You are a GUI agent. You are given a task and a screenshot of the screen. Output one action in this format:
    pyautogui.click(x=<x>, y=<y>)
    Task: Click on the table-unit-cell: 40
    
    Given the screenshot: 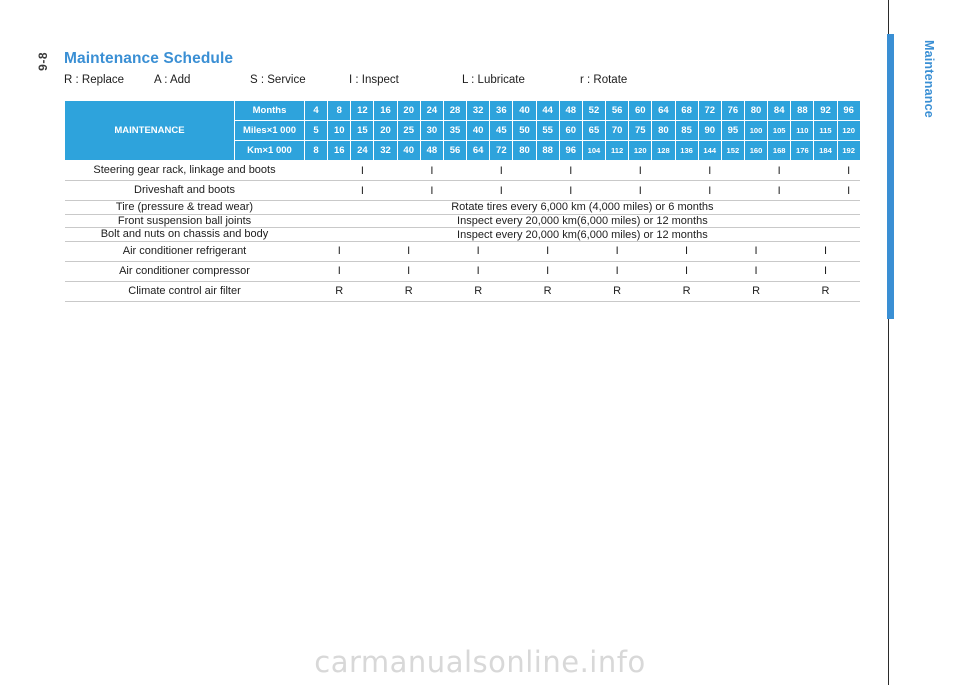 What is the action you would take?
    pyautogui.click(x=408, y=150)
    